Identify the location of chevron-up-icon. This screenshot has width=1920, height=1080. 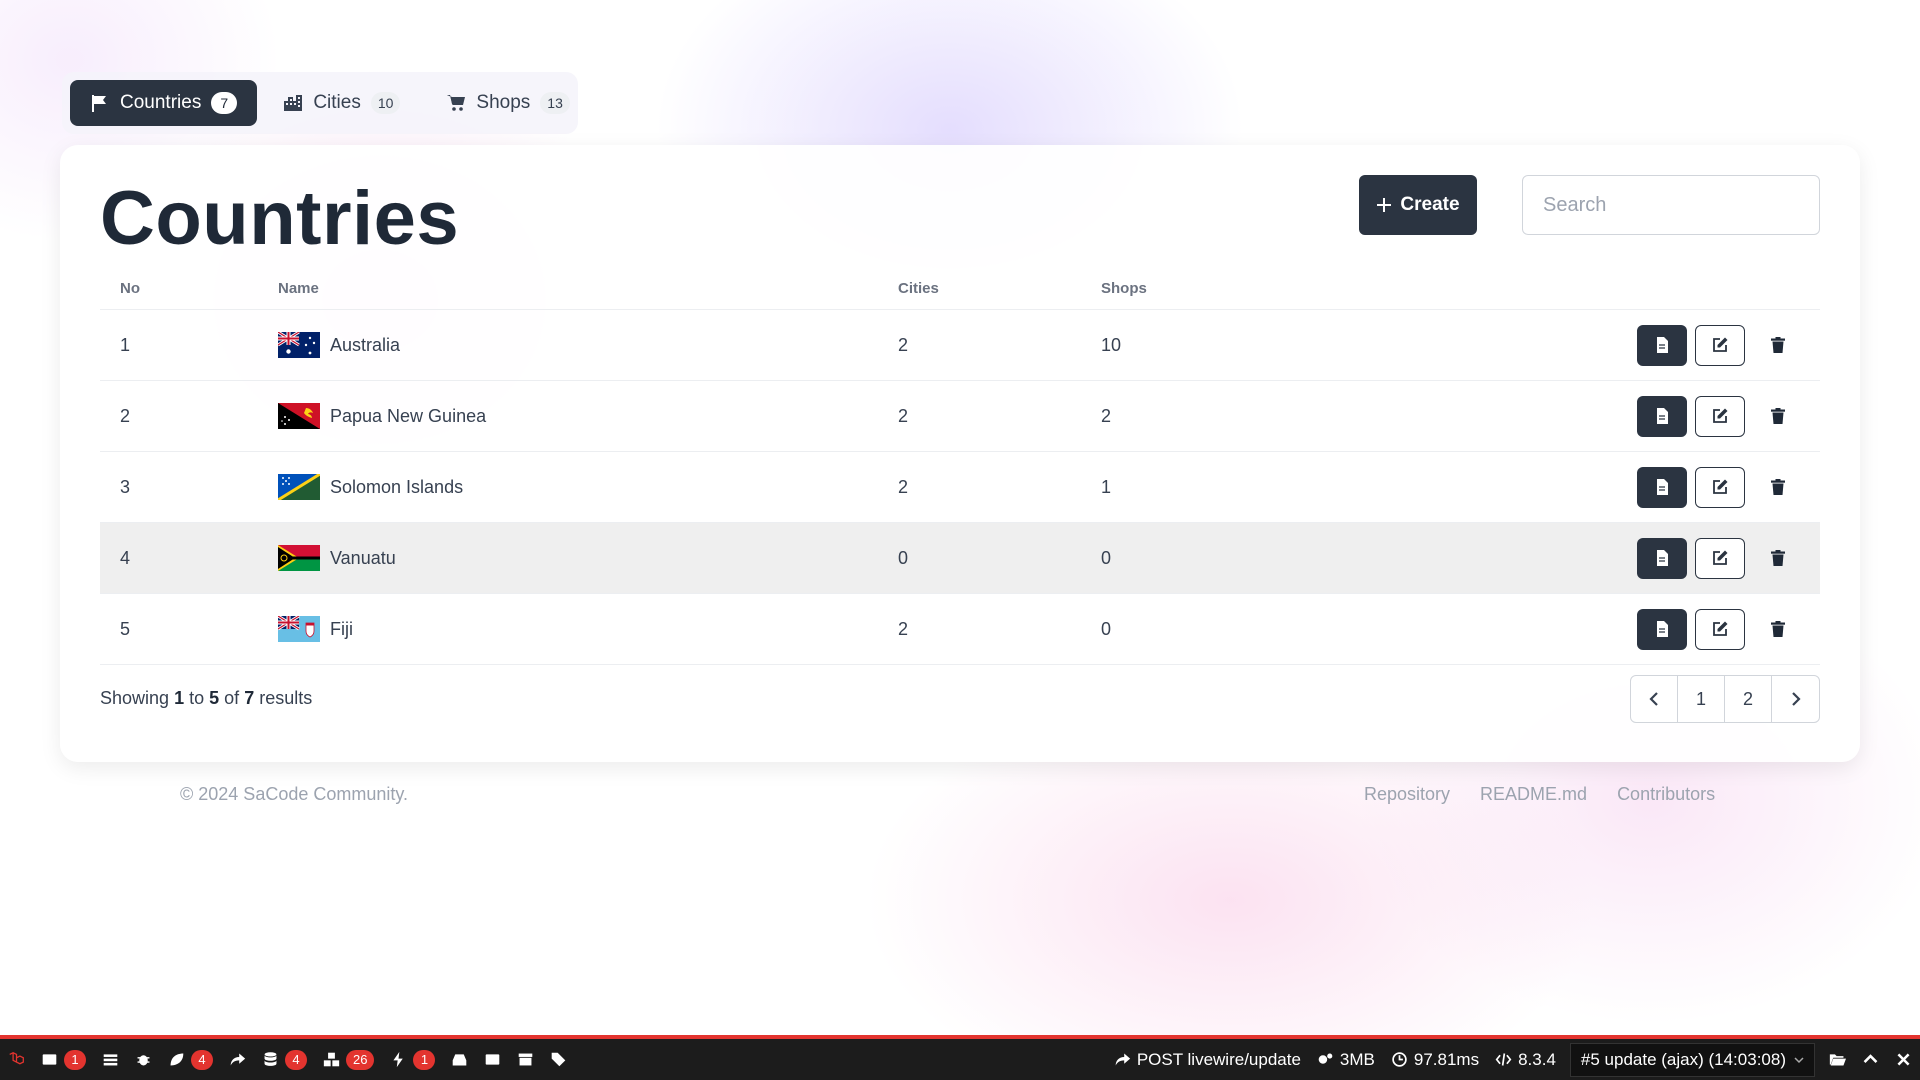
(1870, 1058).